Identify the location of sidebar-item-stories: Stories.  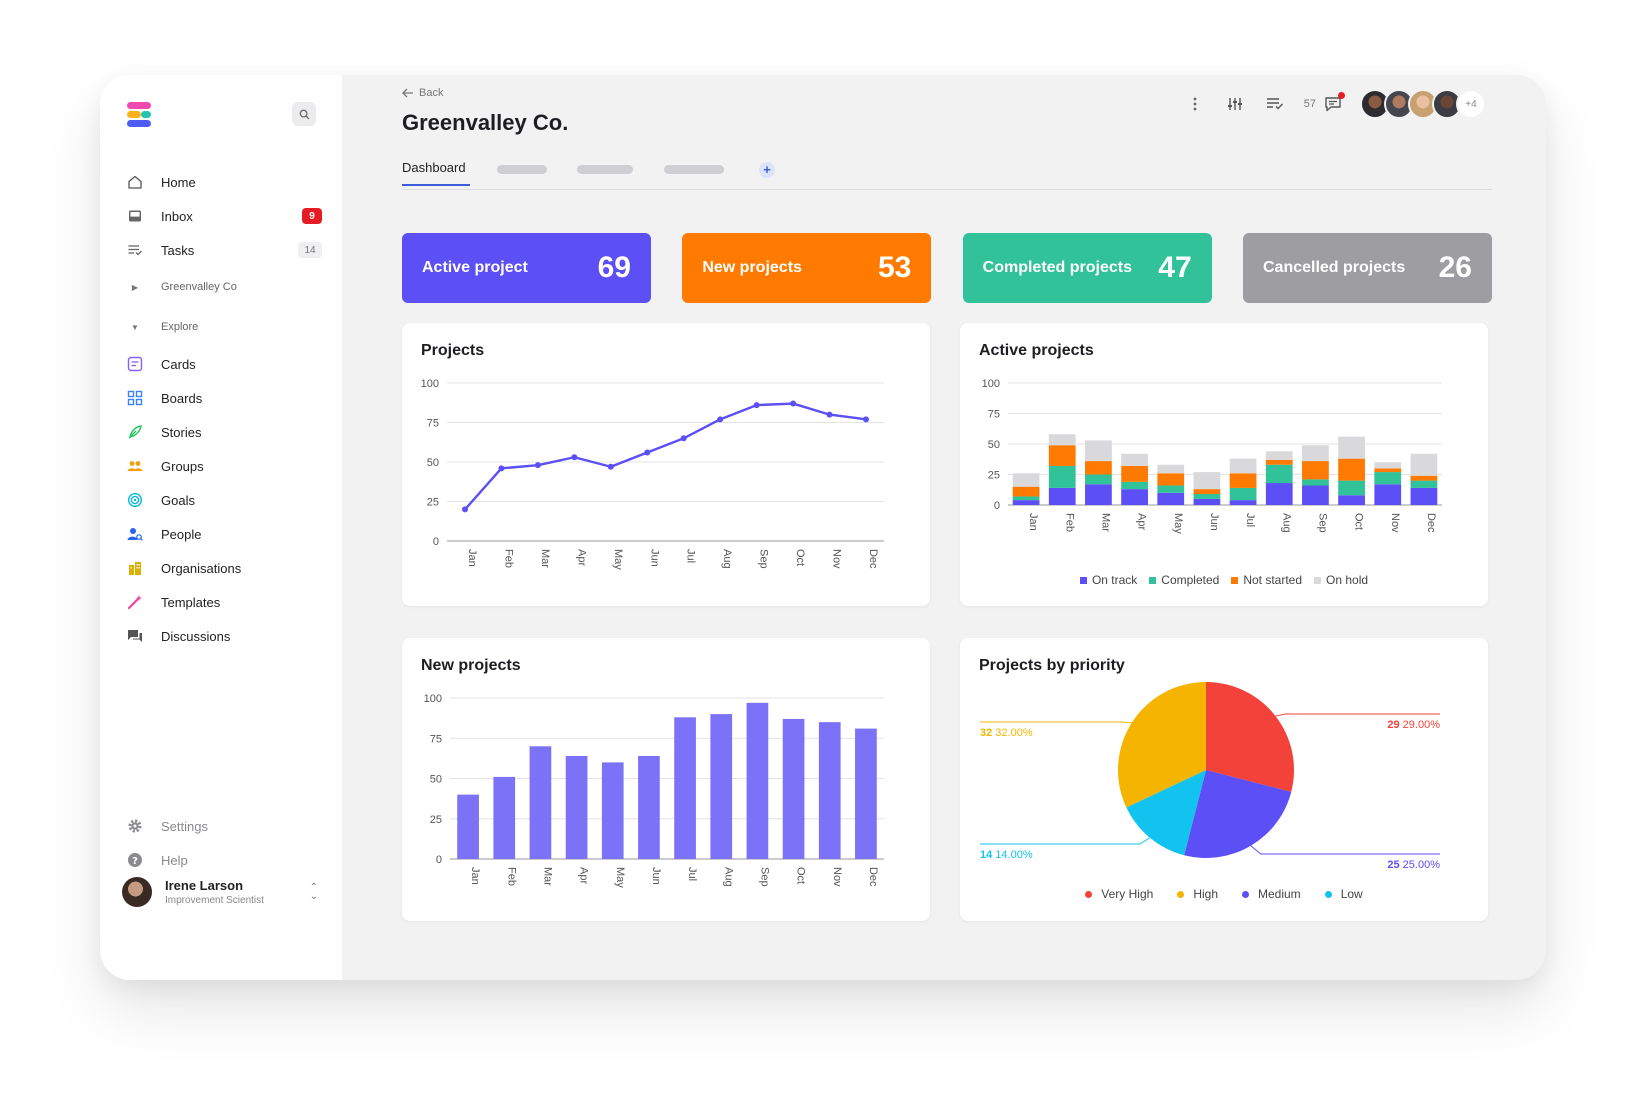
(224, 432).